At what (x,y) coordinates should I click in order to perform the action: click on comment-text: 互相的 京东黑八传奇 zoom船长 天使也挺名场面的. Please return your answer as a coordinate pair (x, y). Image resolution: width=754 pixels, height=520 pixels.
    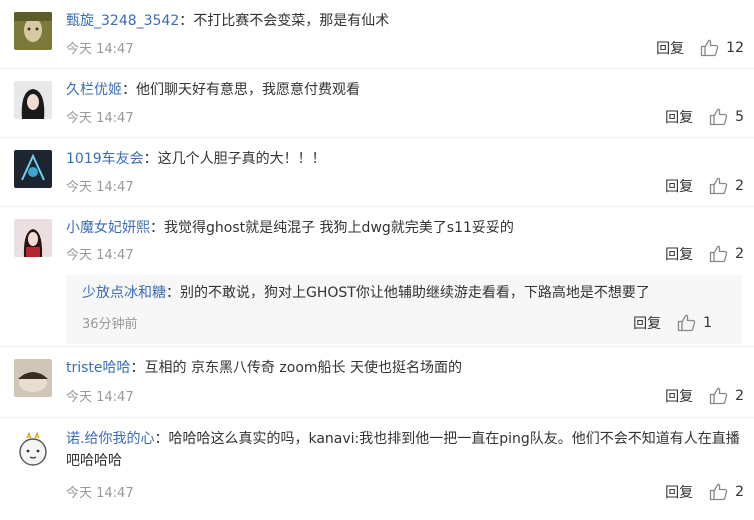
    Looking at the image, I should click on (303, 368).